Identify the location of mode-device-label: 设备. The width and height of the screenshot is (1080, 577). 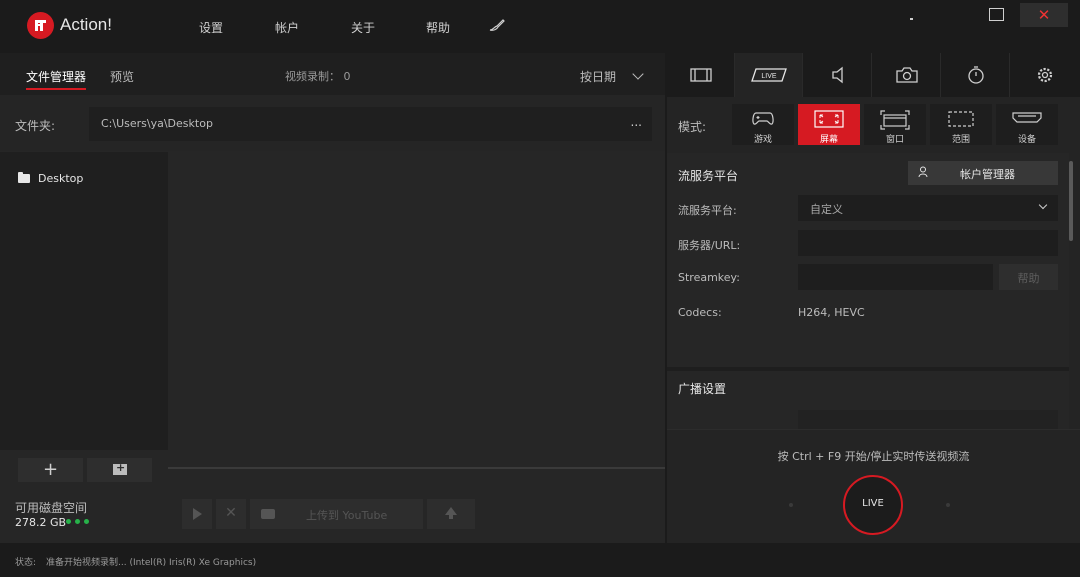
(1026, 140).